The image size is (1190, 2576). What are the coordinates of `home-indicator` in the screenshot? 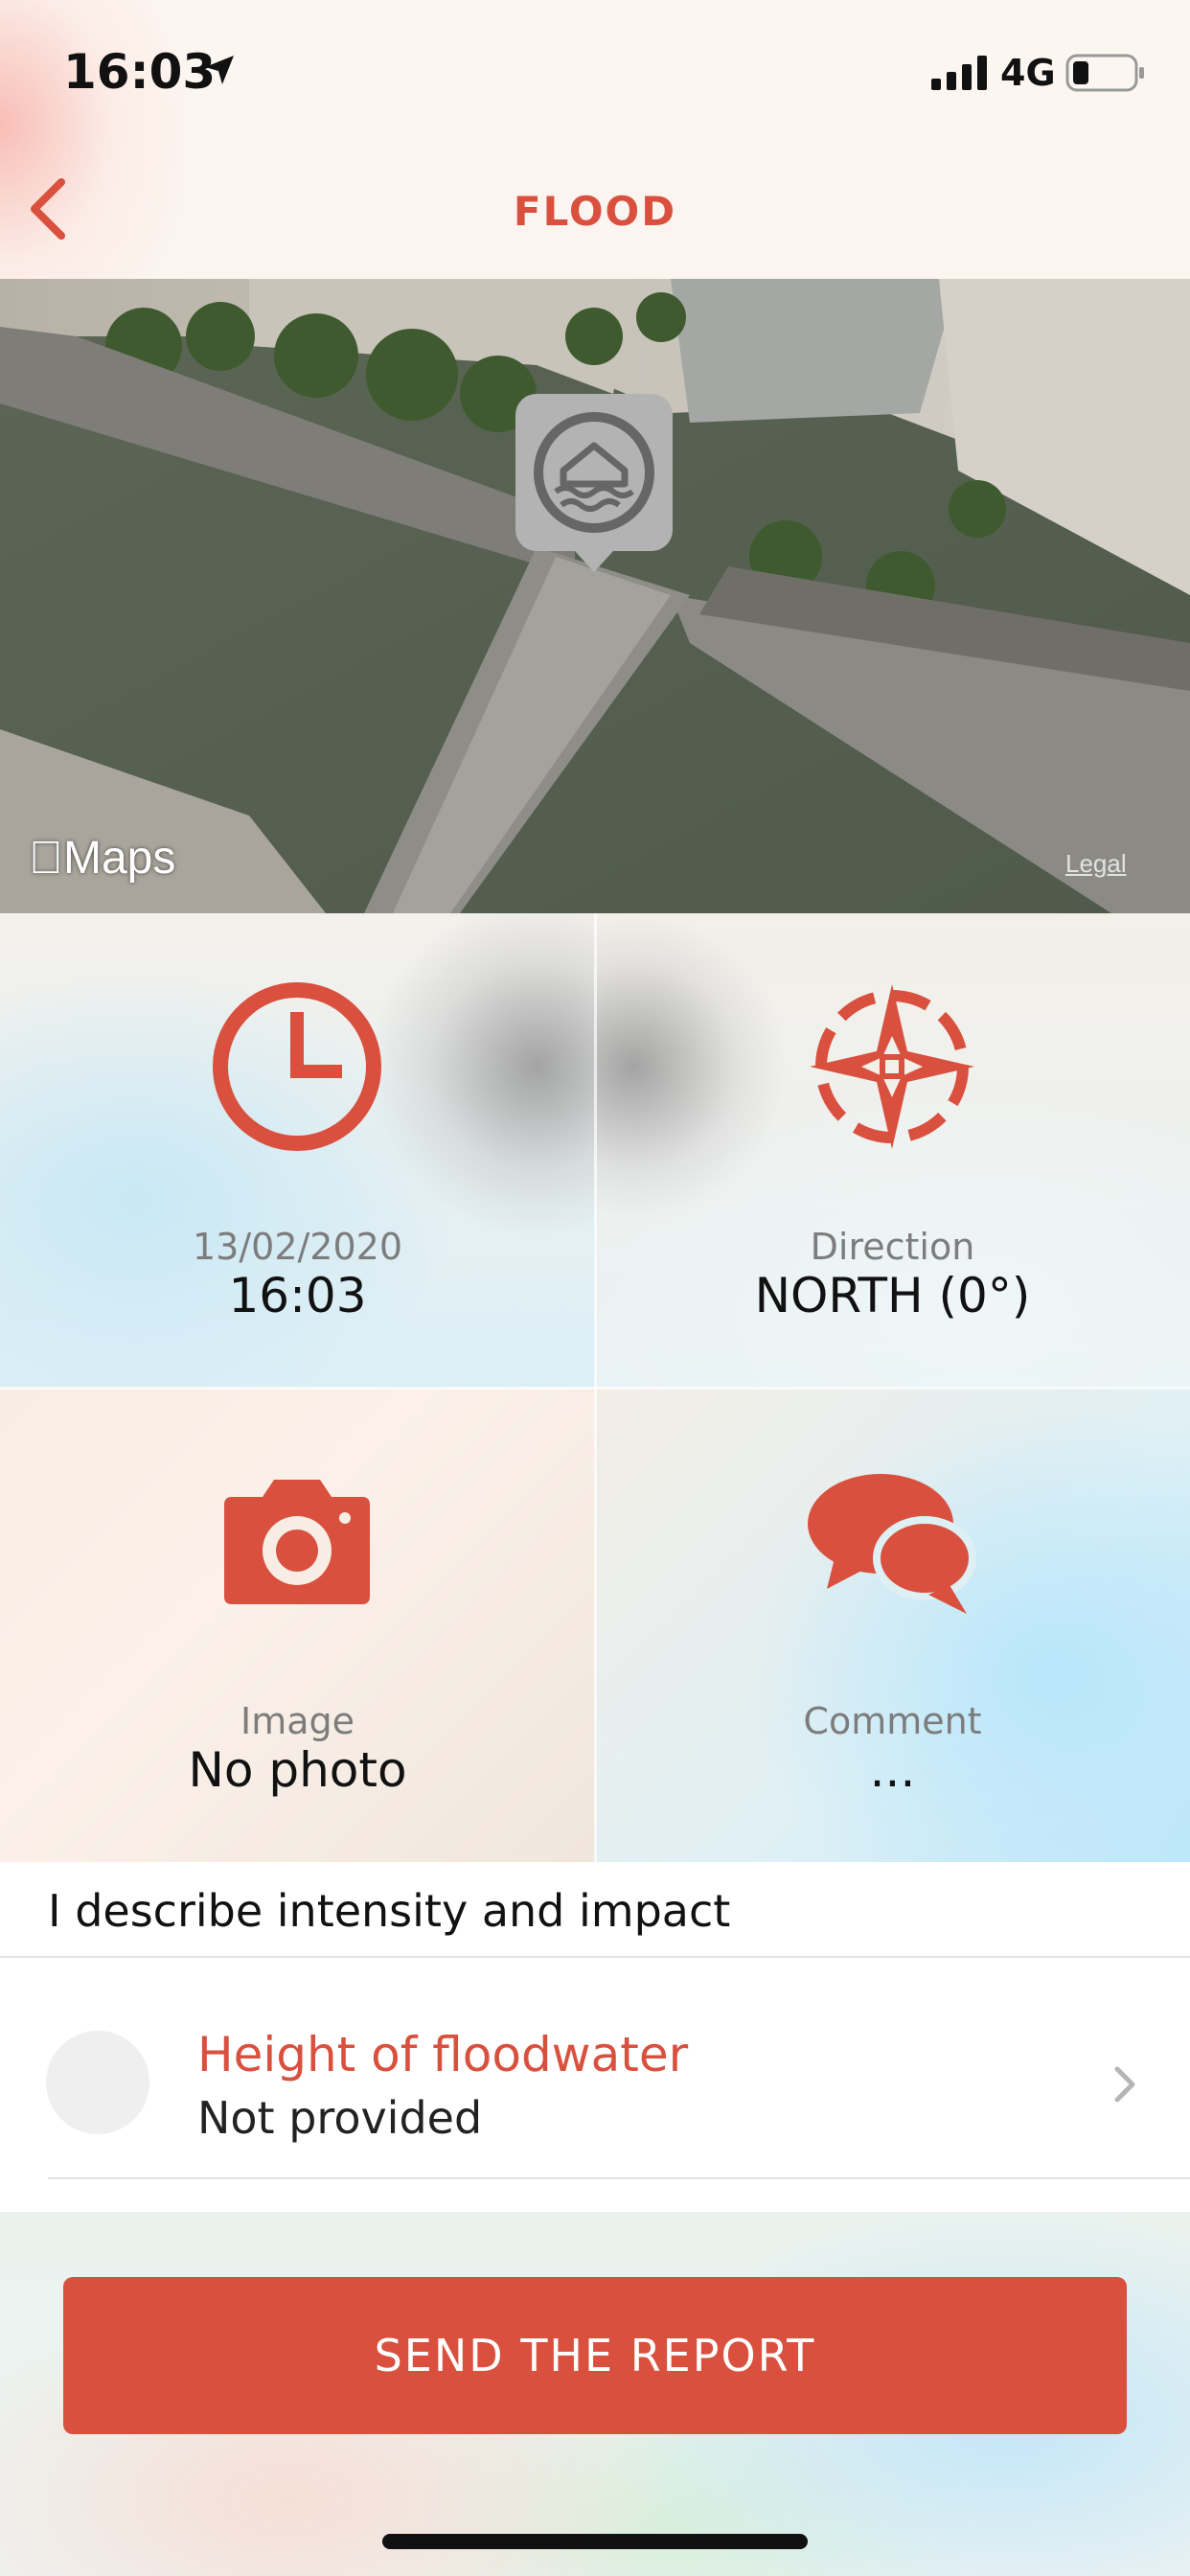 It's located at (595, 2541).